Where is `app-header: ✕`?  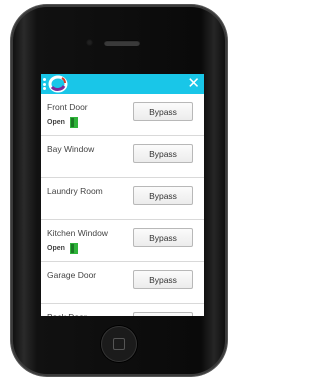
app-header: ✕ is located at coordinates (122, 84).